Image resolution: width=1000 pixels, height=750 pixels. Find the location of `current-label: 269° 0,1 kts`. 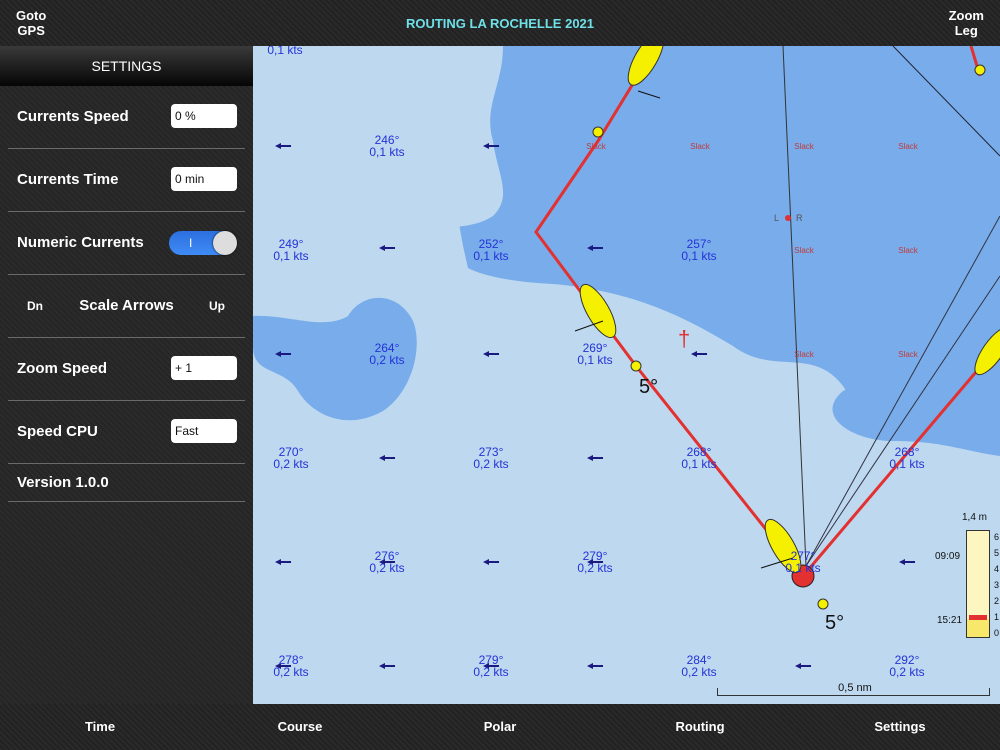

current-label: 269° 0,1 kts is located at coordinates (595, 354).